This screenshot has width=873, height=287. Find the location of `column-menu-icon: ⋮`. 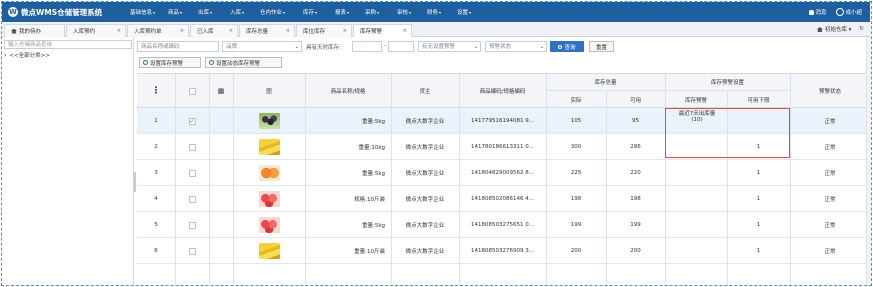

column-menu-icon: ⋮ is located at coordinates (156, 91).